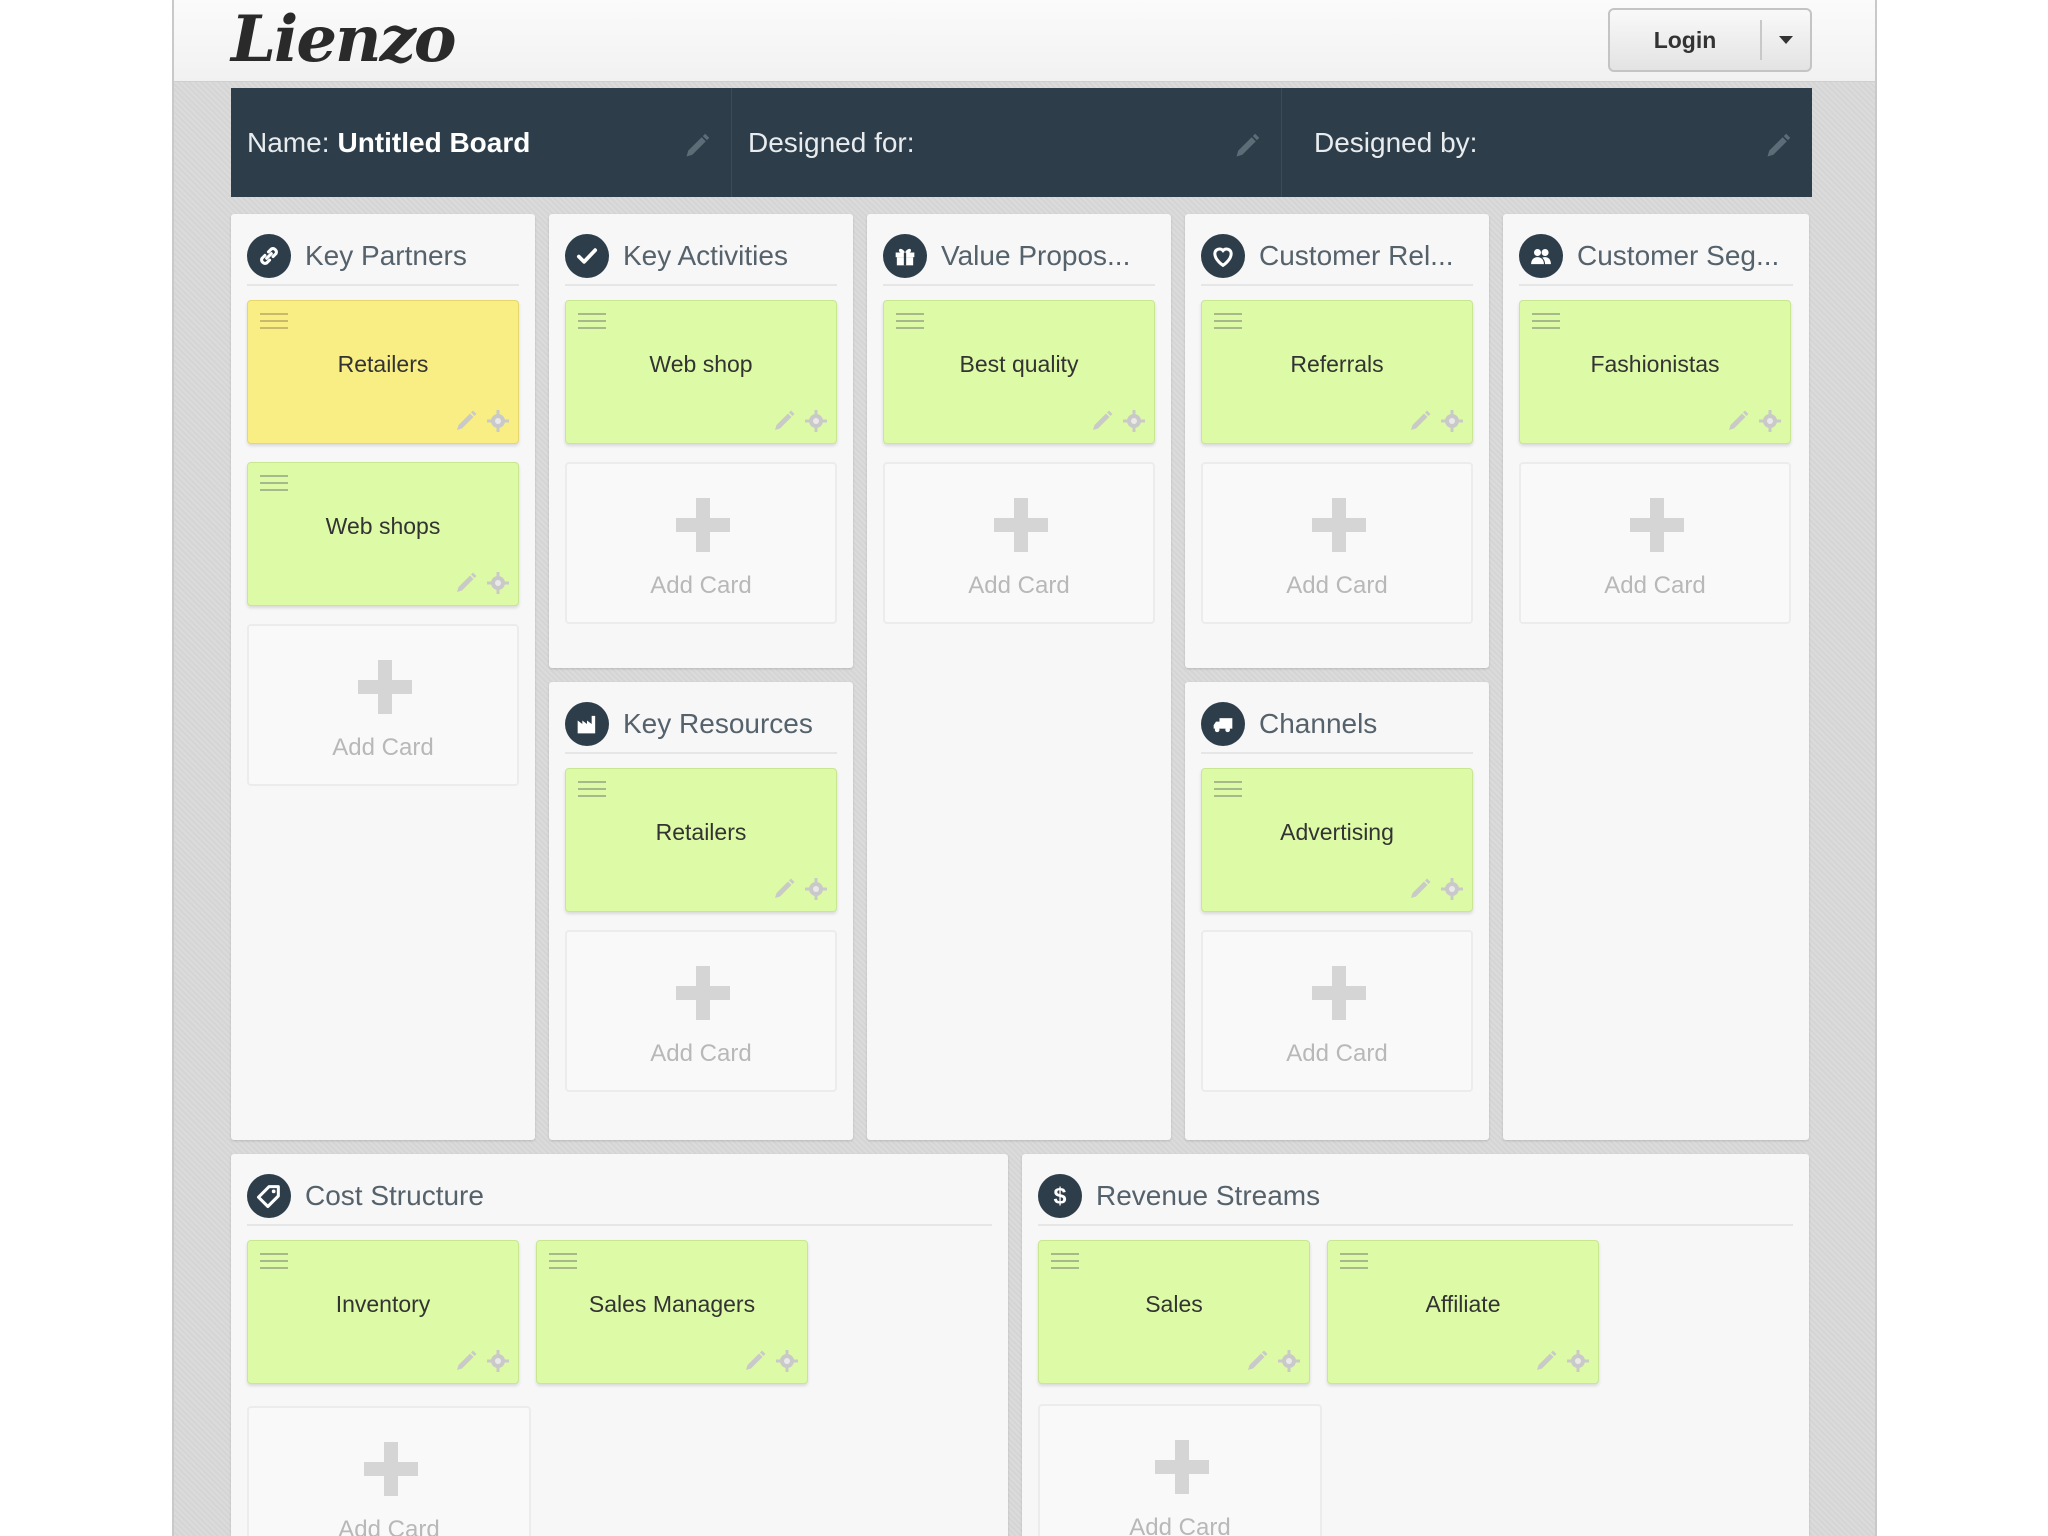 Image resolution: width=2048 pixels, height=1536 pixels. What do you see at coordinates (1019, 372) in the screenshot?
I see `card: Best quality` at bounding box center [1019, 372].